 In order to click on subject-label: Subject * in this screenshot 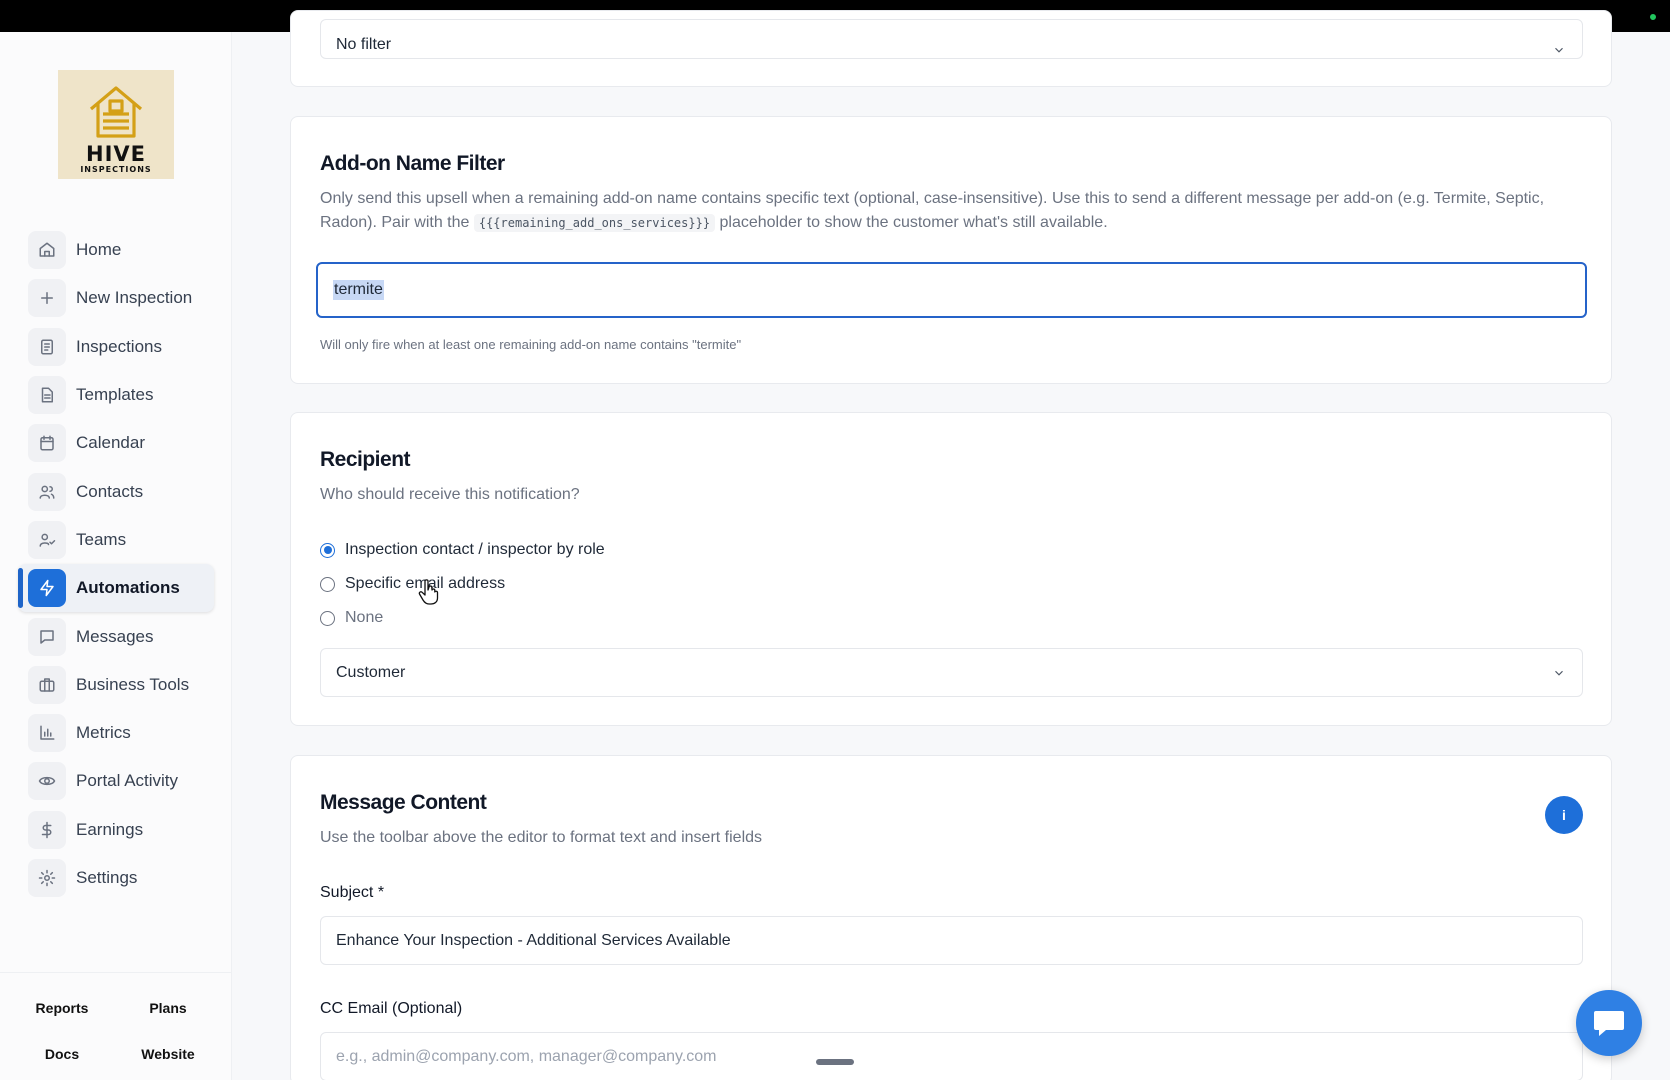, I will do `click(352, 892)`.